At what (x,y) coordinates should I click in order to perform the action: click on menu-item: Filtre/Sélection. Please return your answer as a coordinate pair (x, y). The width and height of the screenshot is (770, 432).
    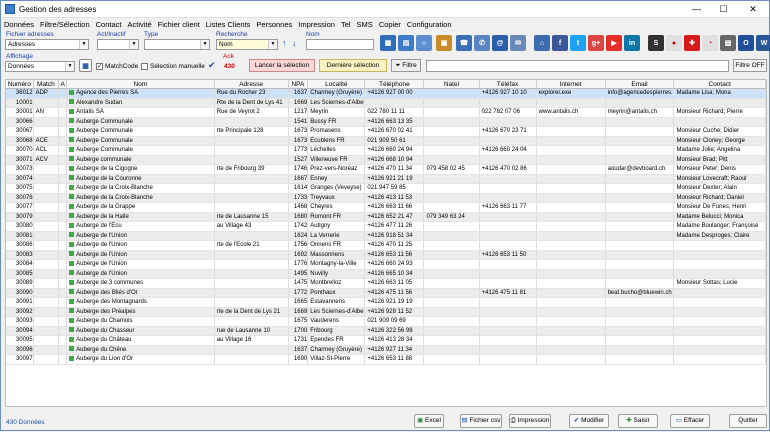
    Looking at the image, I should click on (65, 24).